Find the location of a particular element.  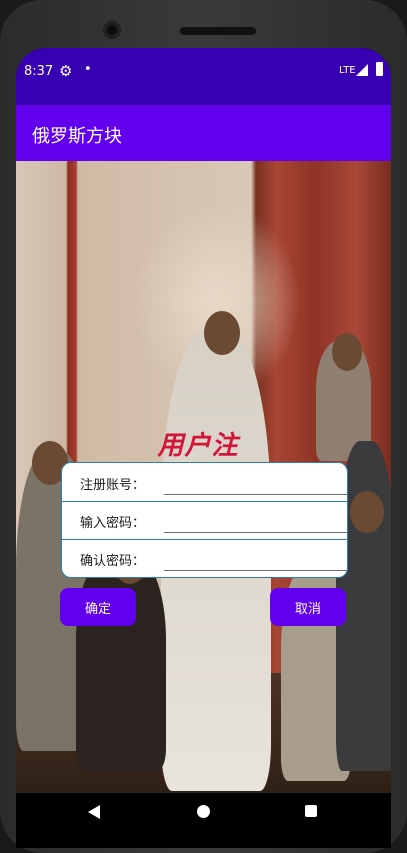

account-row: 注册账号： is located at coordinates (204, 482).